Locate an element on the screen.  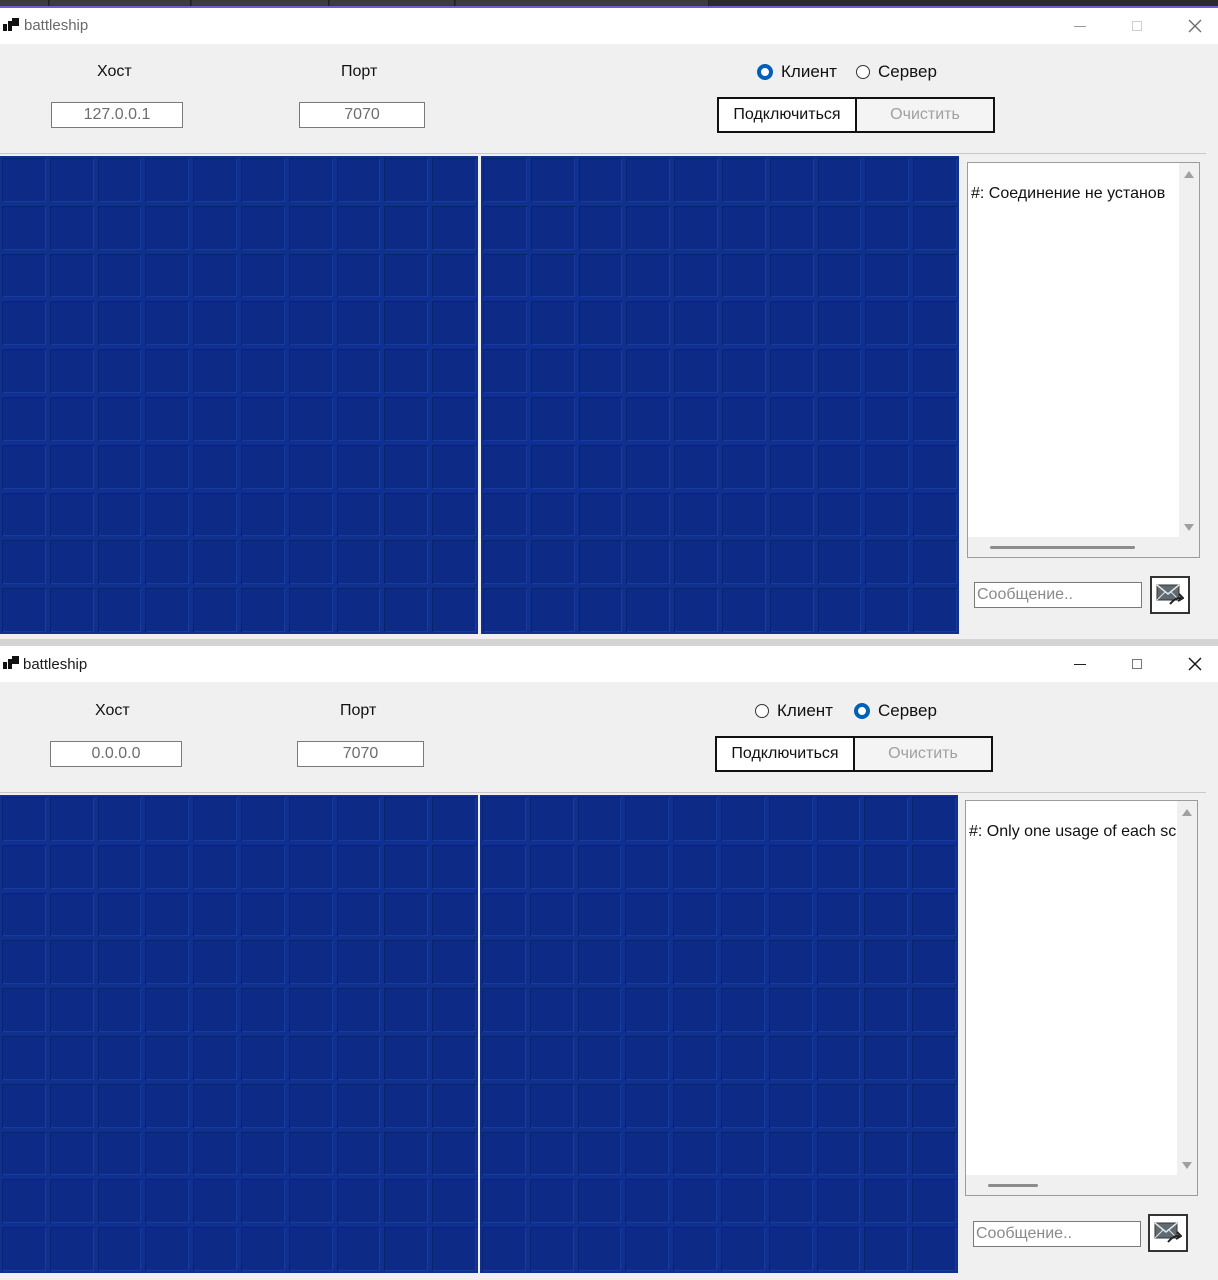
vertical-scrollbar is located at coordinates (1189, 351).